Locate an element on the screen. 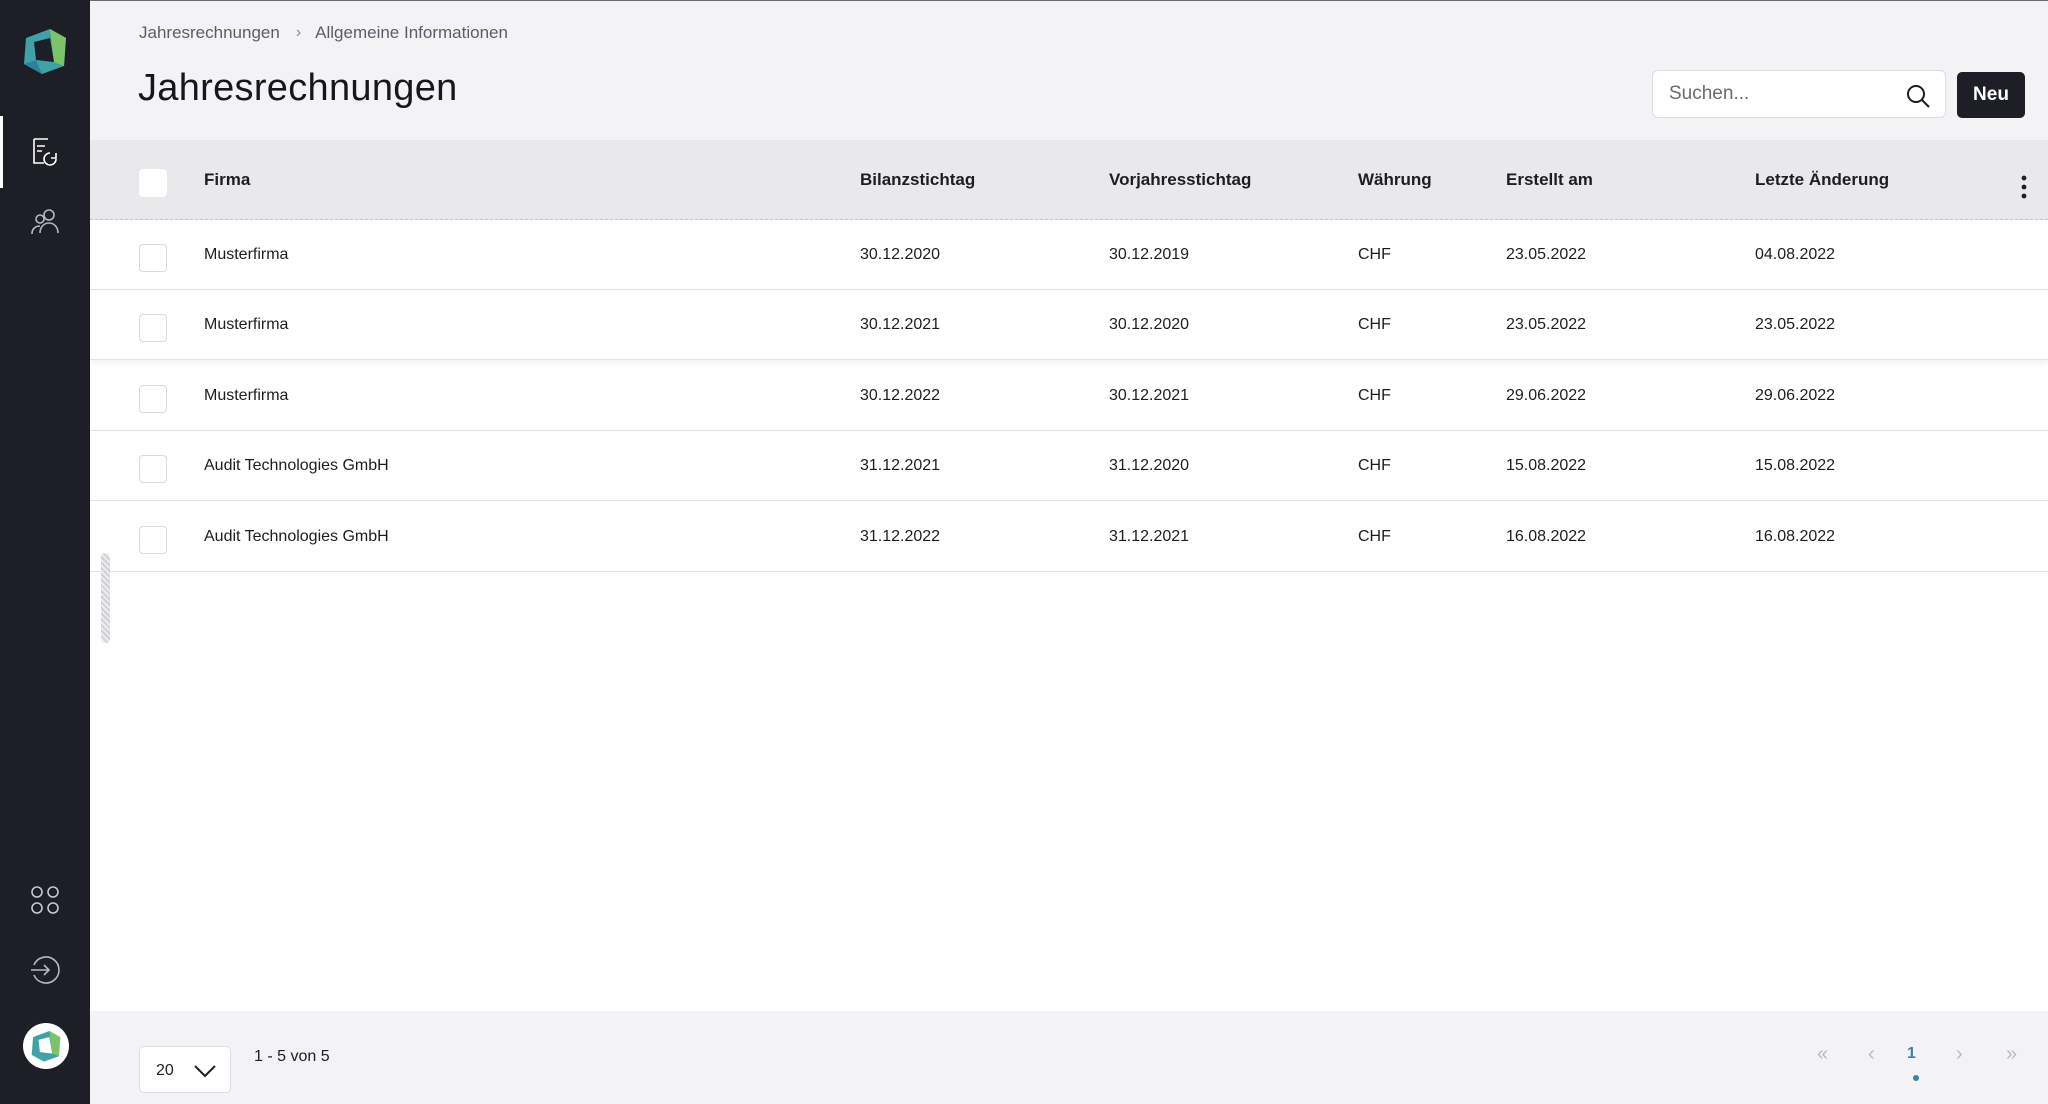  column-header-bilanzstichtag: Bilanzstichtag is located at coordinates (917, 180).